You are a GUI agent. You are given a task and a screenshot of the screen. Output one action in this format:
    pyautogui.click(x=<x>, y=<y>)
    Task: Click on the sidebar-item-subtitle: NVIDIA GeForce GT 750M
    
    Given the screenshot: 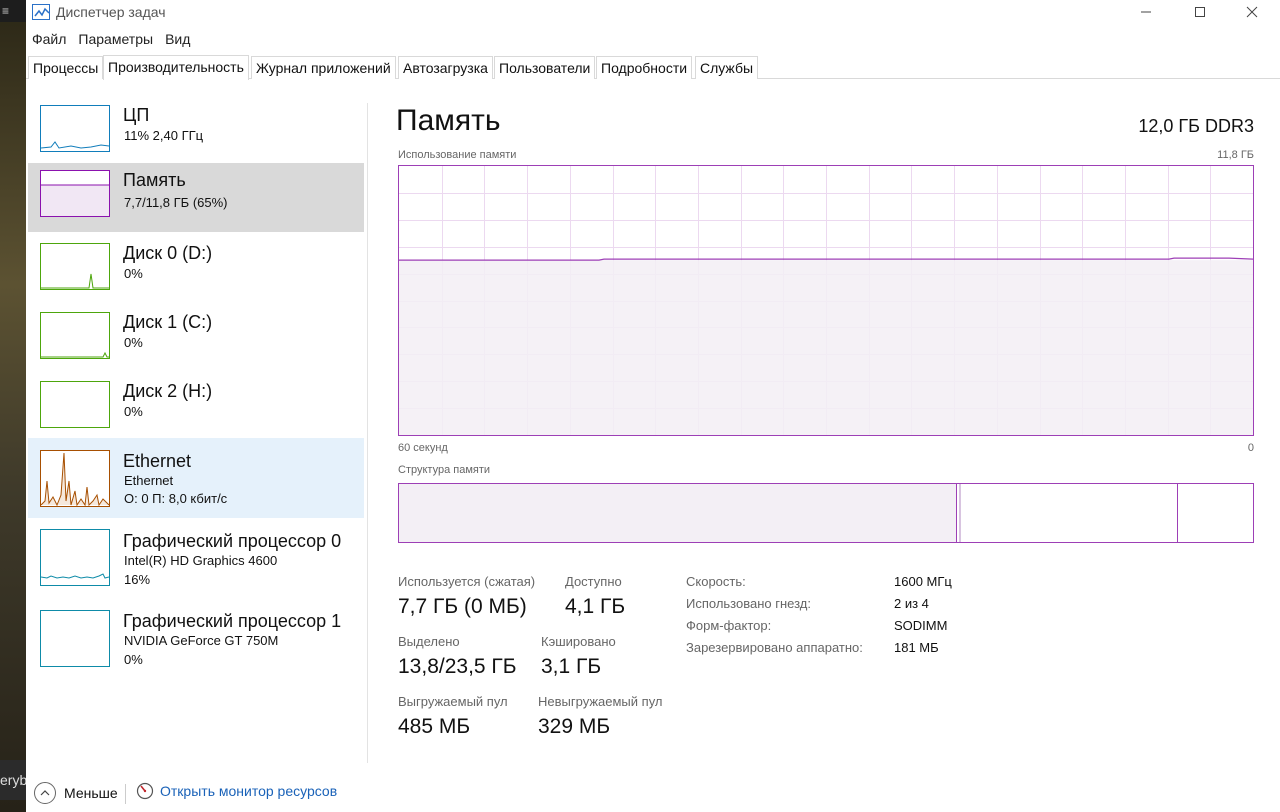 What is the action you would take?
    pyautogui.click(x=201, y=640)
    